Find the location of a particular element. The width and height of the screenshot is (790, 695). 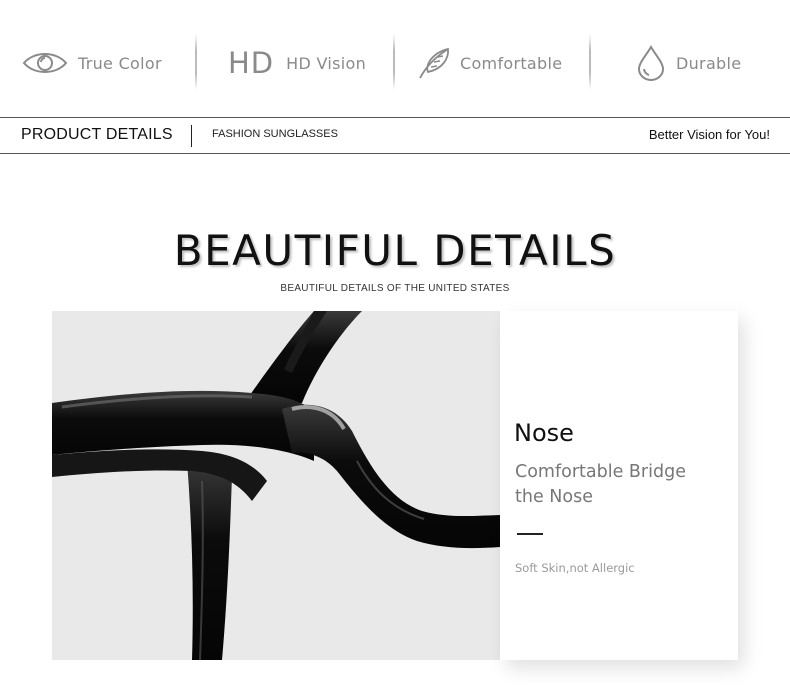

feature-label: True Color is located at coordinates (120, 63).